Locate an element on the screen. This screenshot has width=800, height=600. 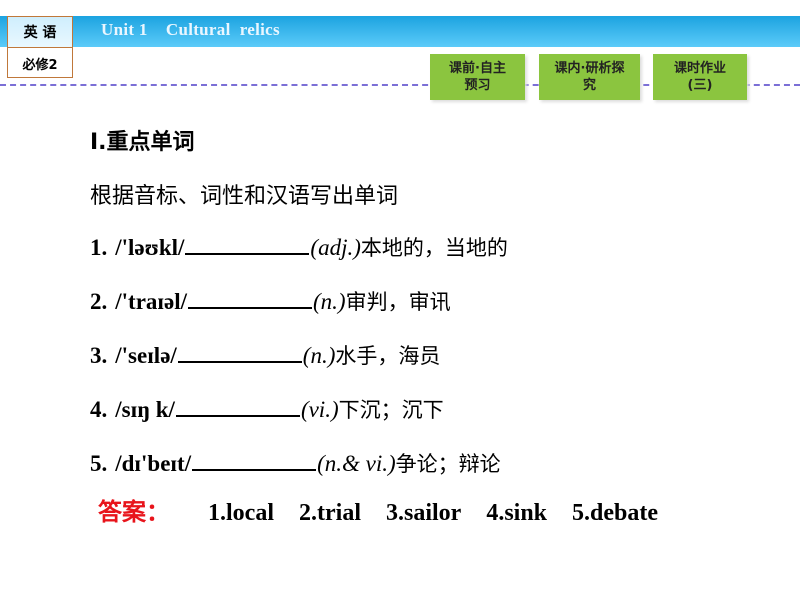
nav-button-homework: 课时作业 (三) is located at coordinates (700, 77).